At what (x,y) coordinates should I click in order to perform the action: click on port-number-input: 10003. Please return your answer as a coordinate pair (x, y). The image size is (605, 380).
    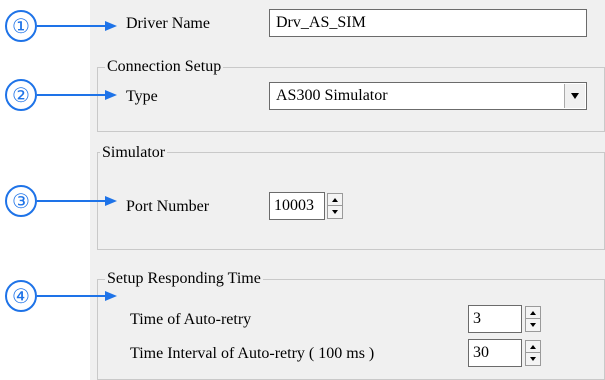
    Looking at the image, I should click on (297, 206).